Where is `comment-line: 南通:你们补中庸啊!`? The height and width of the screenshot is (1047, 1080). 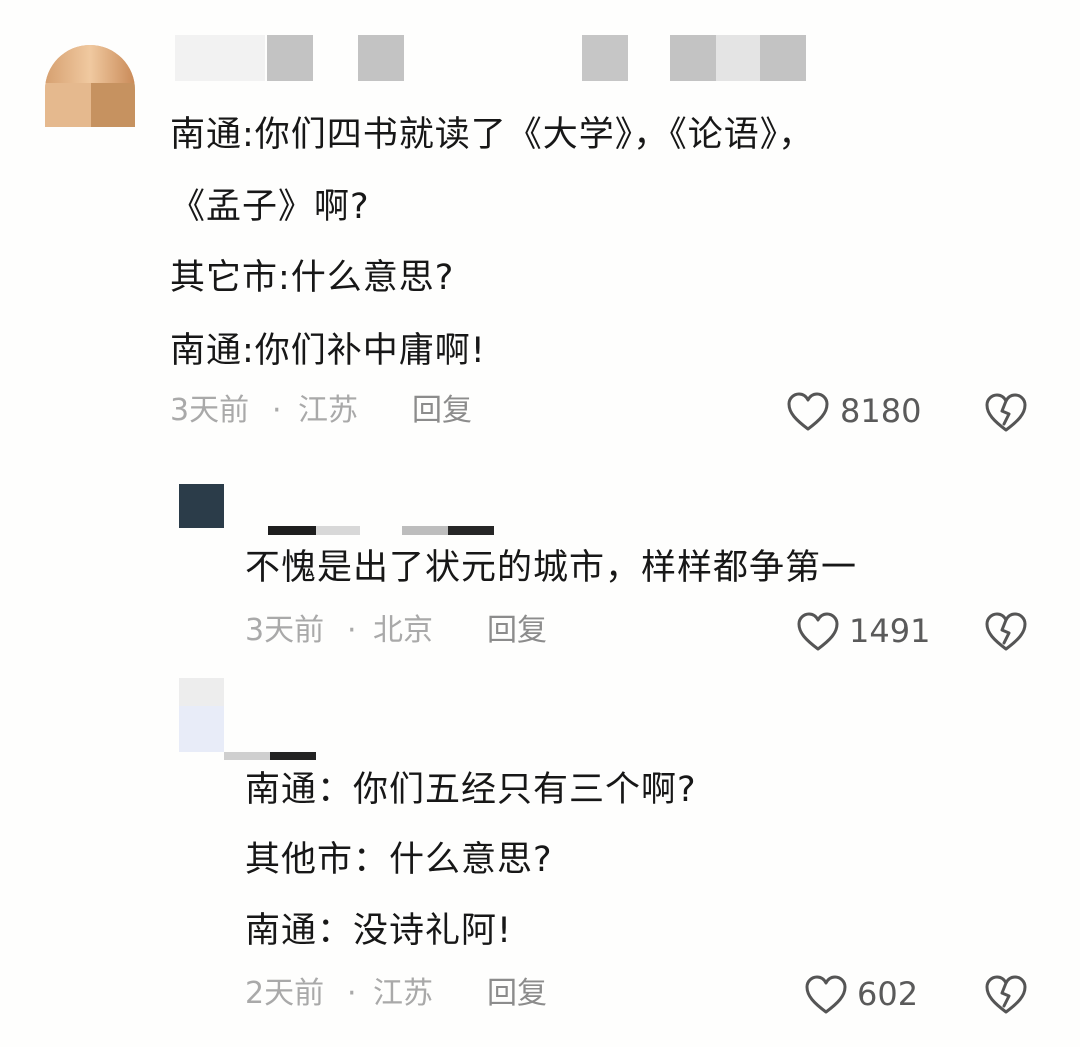
comment-line: 南通:你们补中庸啊! is located at coordinates (328, 351).